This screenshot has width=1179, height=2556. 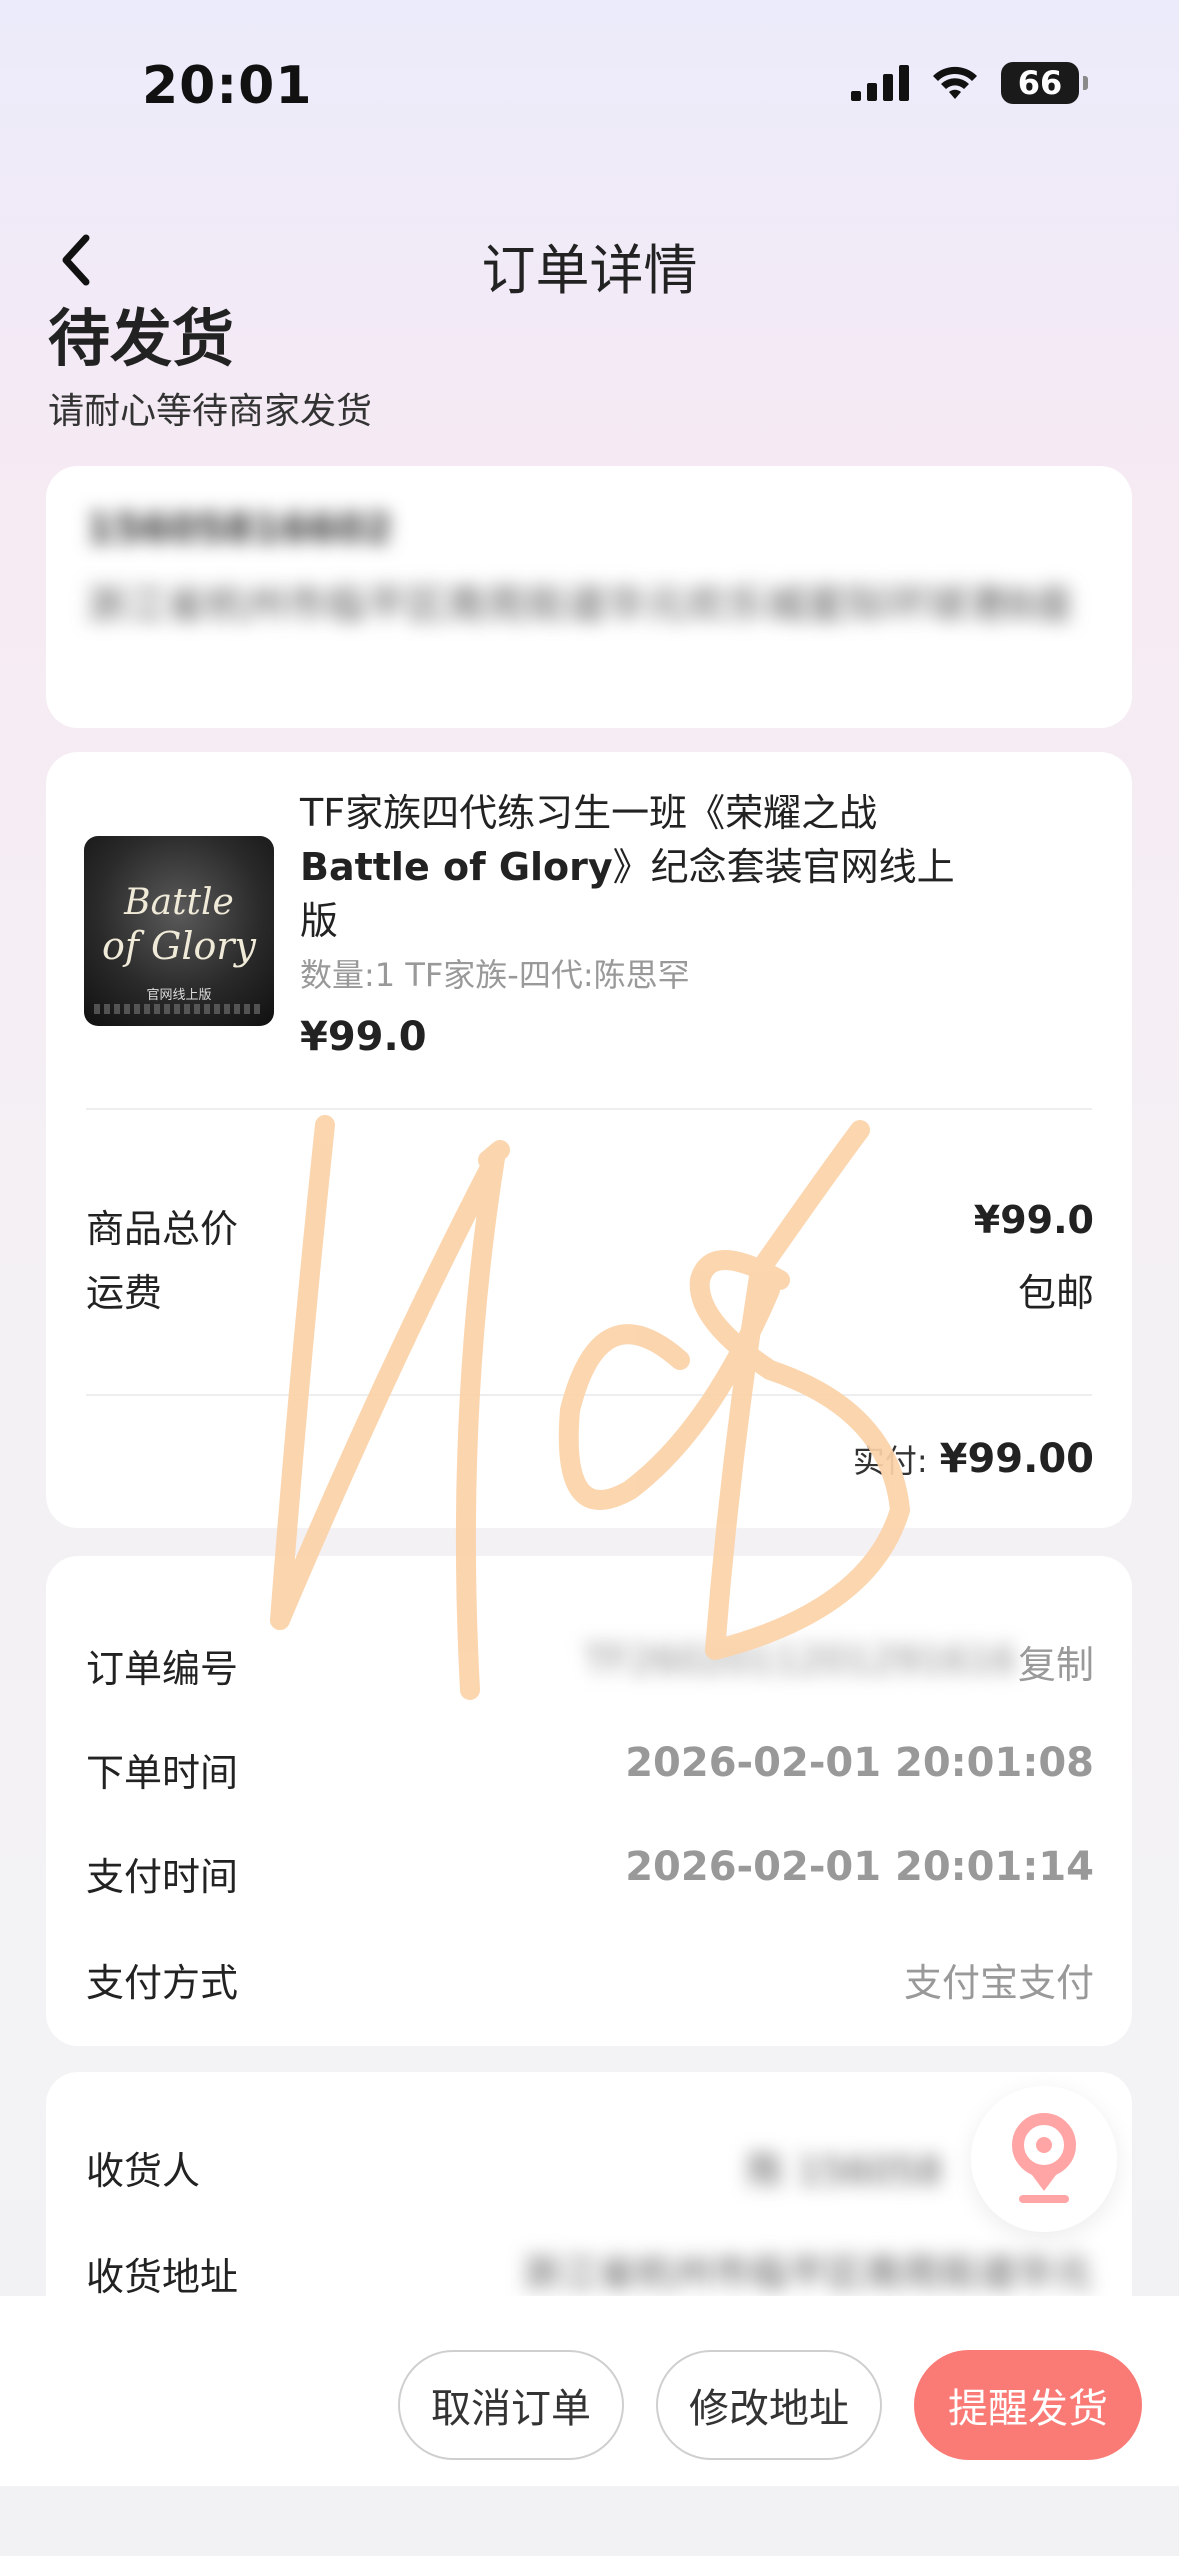 I want to click on subtotal-value: ¥99.0, so click(x=1033, y=1220).